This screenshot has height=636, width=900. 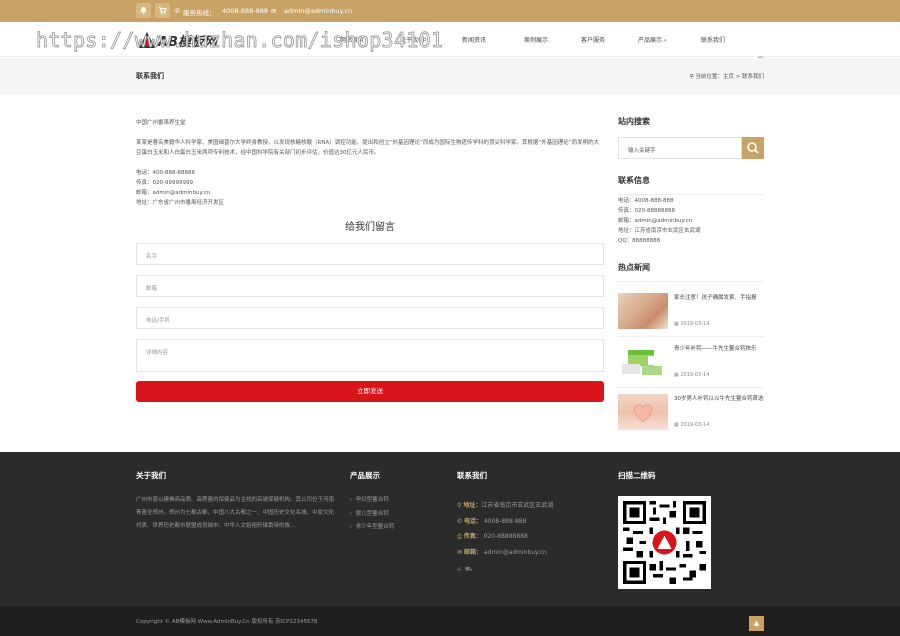 I want to click on search-icon, so click(x=753, y=148).